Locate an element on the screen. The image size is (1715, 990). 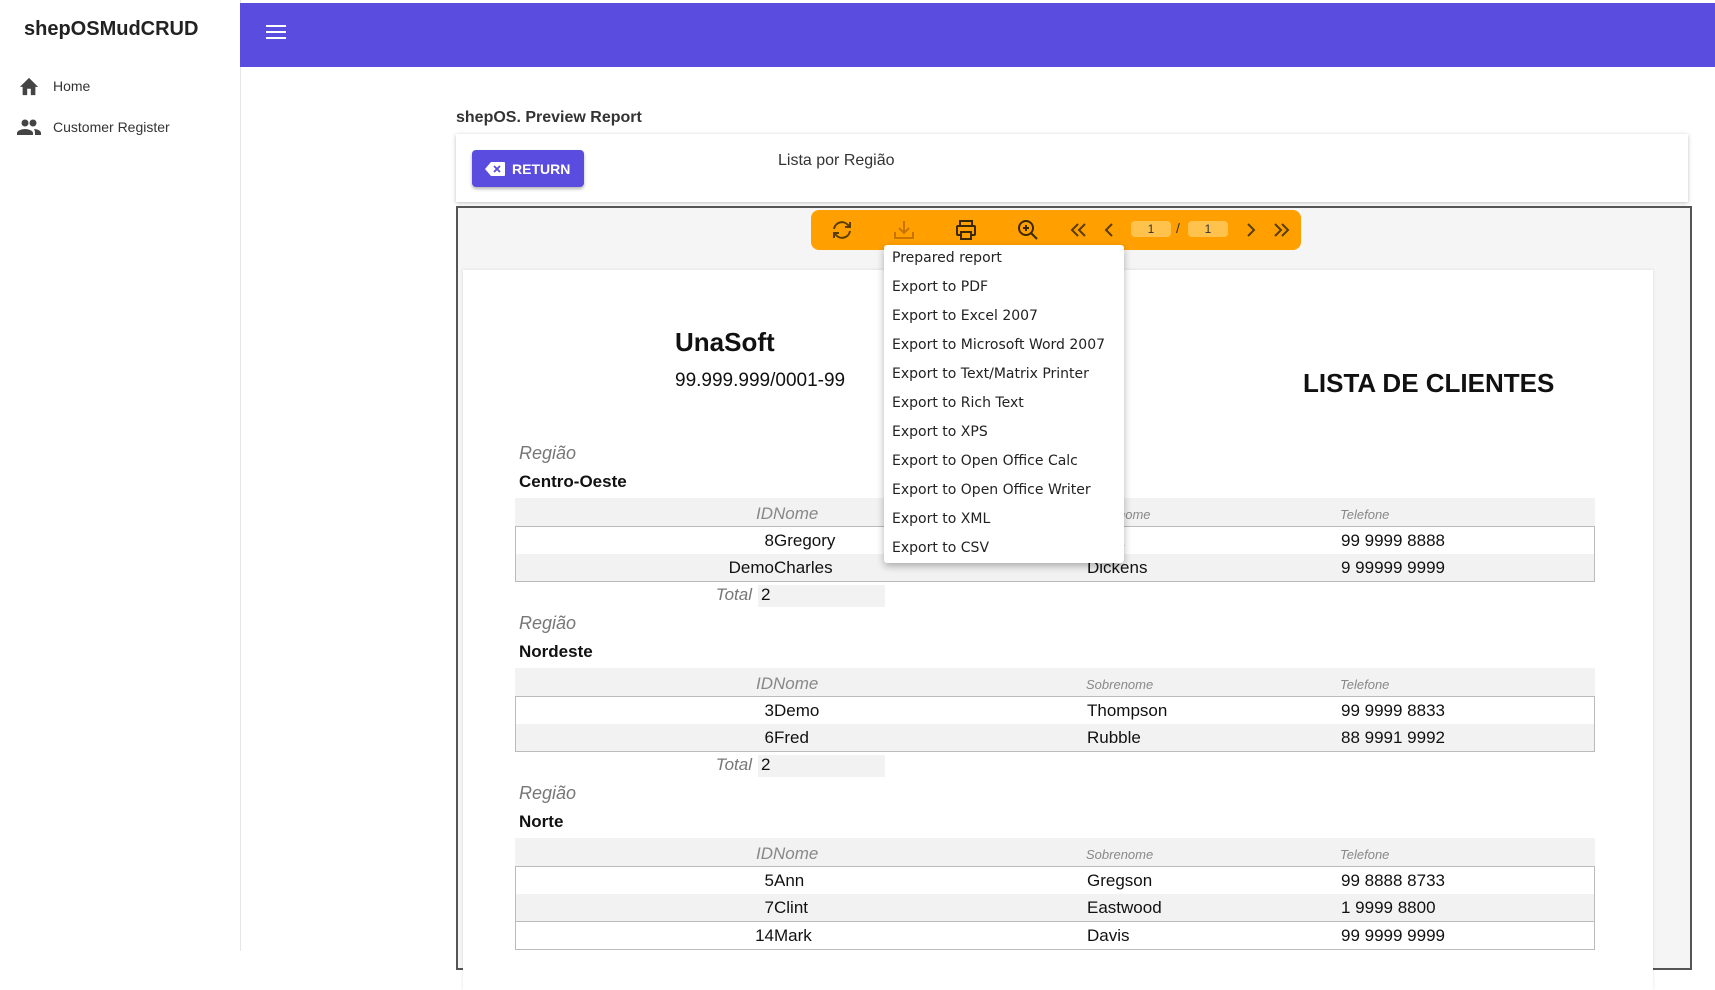
company-name: UnaSoft is located at coordinates (725, 342).